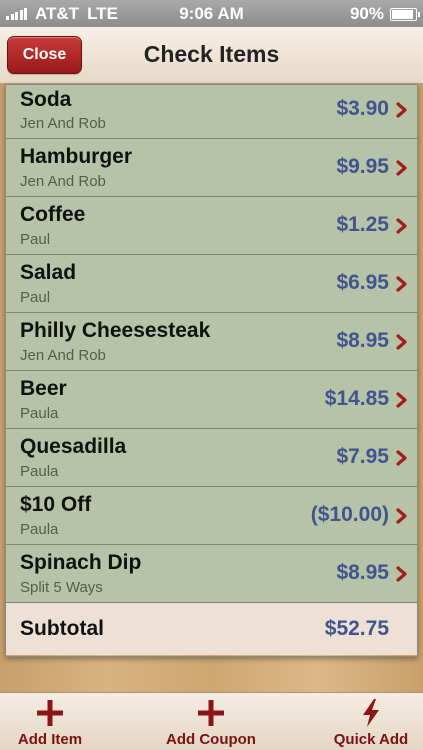  What do you see at coordinates (362, 108) in the screenshot?
I see `item-price: $3.90` at bounding box center [362, 108].